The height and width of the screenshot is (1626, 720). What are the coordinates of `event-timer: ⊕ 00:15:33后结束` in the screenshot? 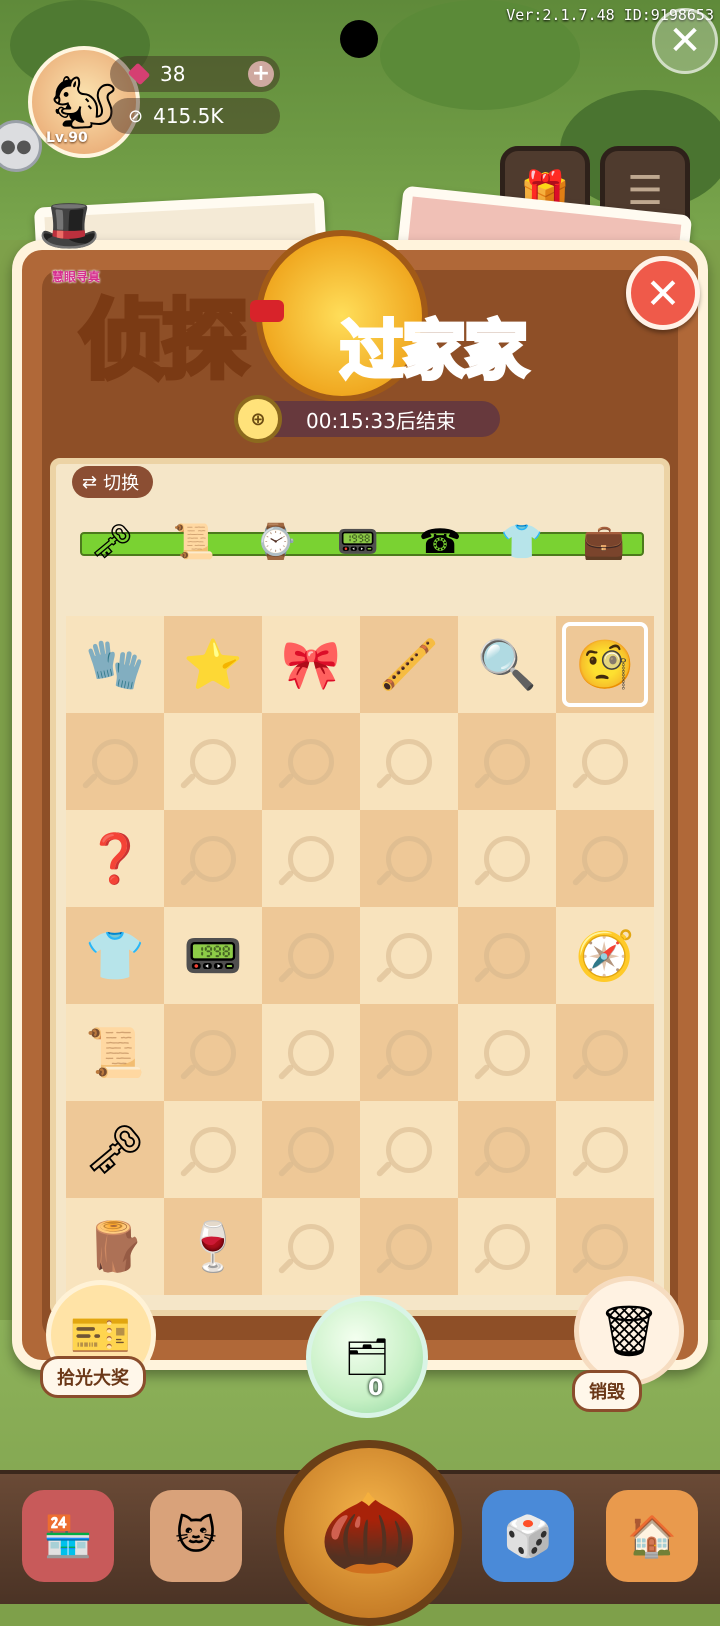 It's located at (367, 419).